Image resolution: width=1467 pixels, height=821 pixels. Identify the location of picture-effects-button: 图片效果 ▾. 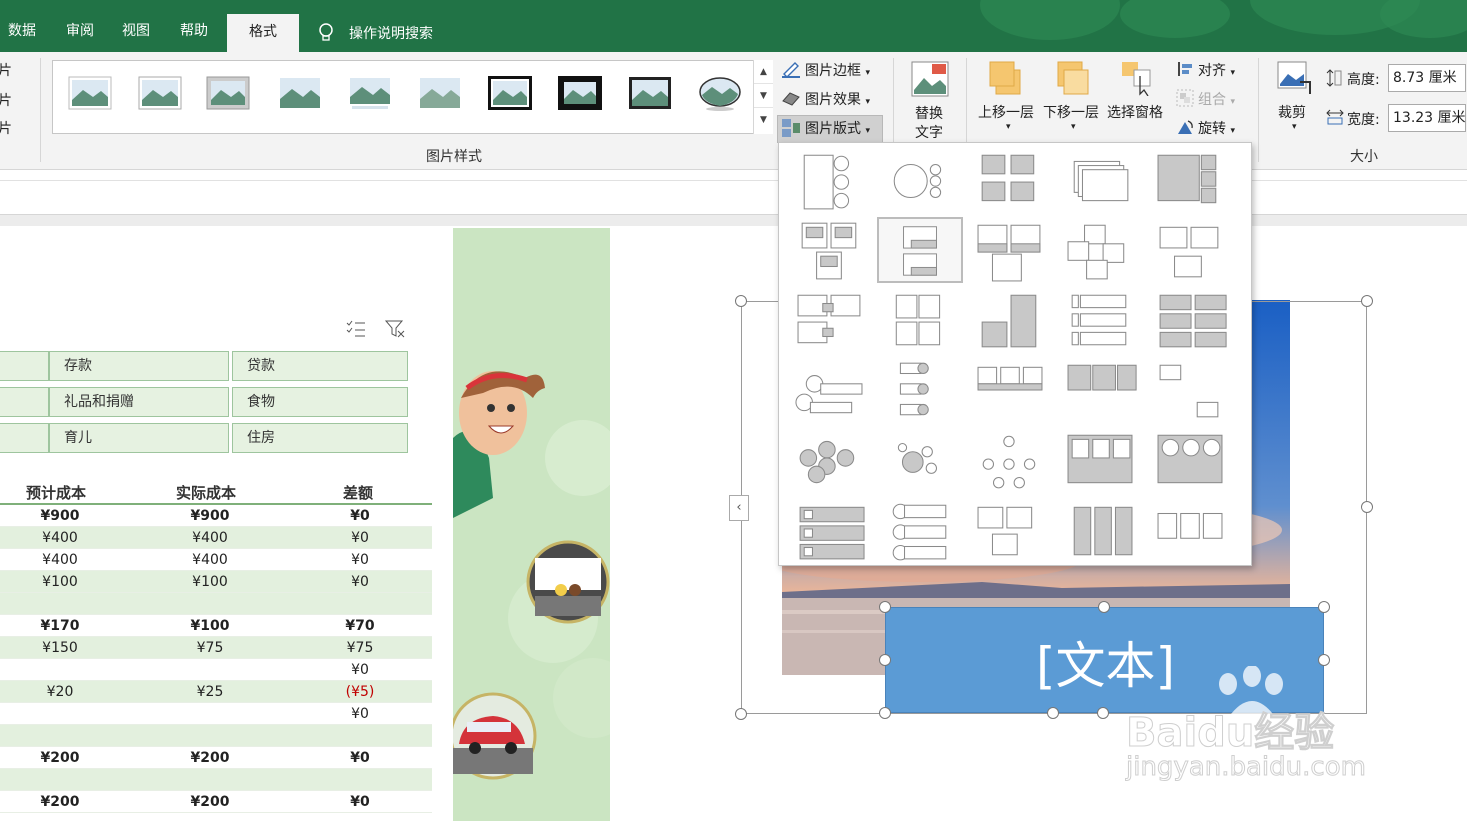
(837, 99).